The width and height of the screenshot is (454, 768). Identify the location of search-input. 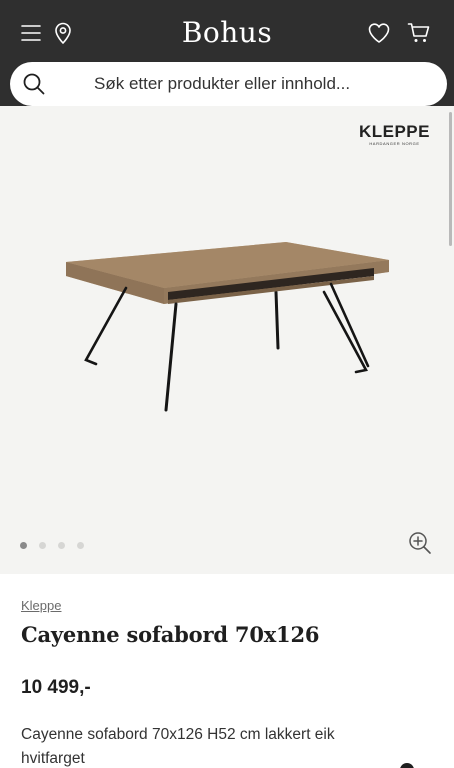
(259, 84).